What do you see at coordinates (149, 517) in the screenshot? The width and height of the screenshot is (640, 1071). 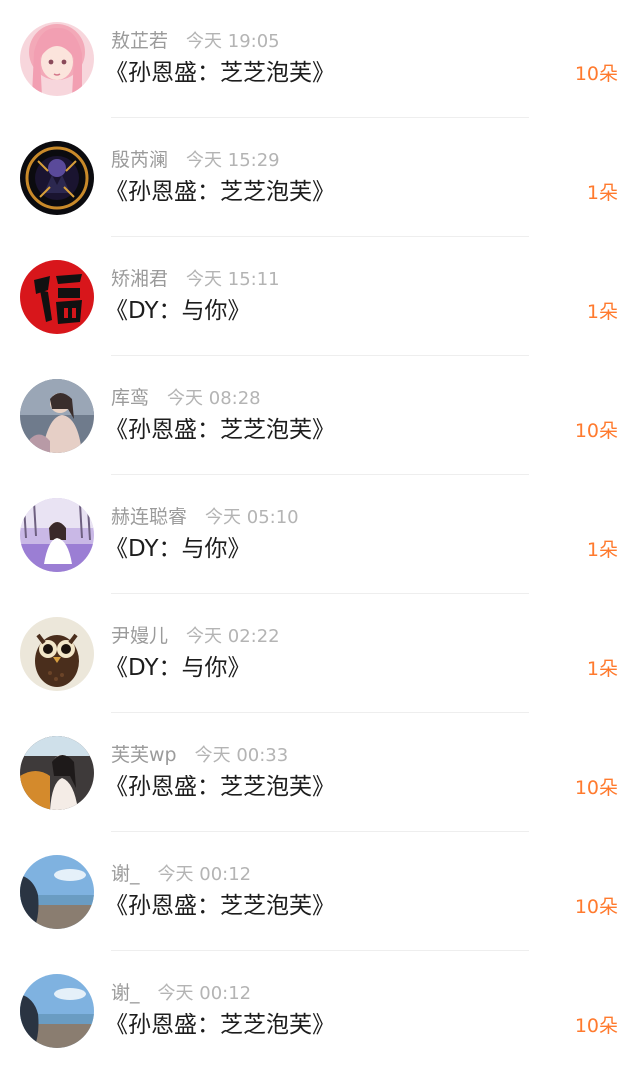 I see `sender-name-text: 赫连聪睿` at bounding box center [149, 517].